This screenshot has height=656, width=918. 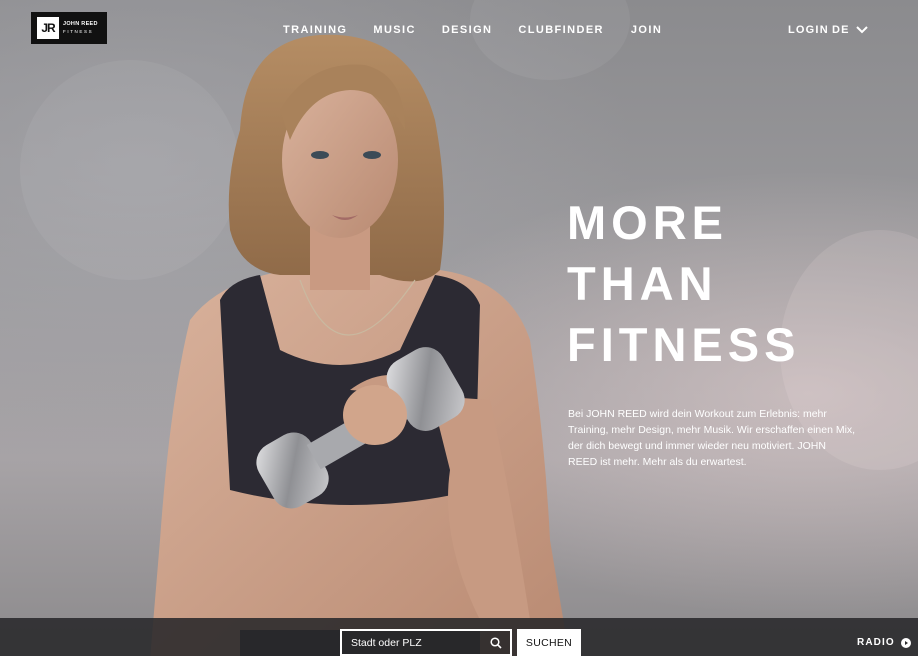 What do you see at coordinates (496, 643) in the screenshot?
I see `search-icon` at bounding box center [496, 643].